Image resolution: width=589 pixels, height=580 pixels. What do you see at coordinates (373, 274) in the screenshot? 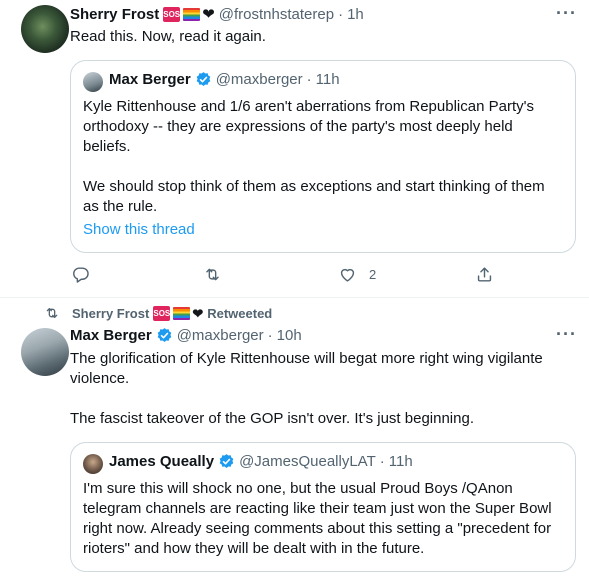
I see `like-count: 2` at bounding box center [373, 274].